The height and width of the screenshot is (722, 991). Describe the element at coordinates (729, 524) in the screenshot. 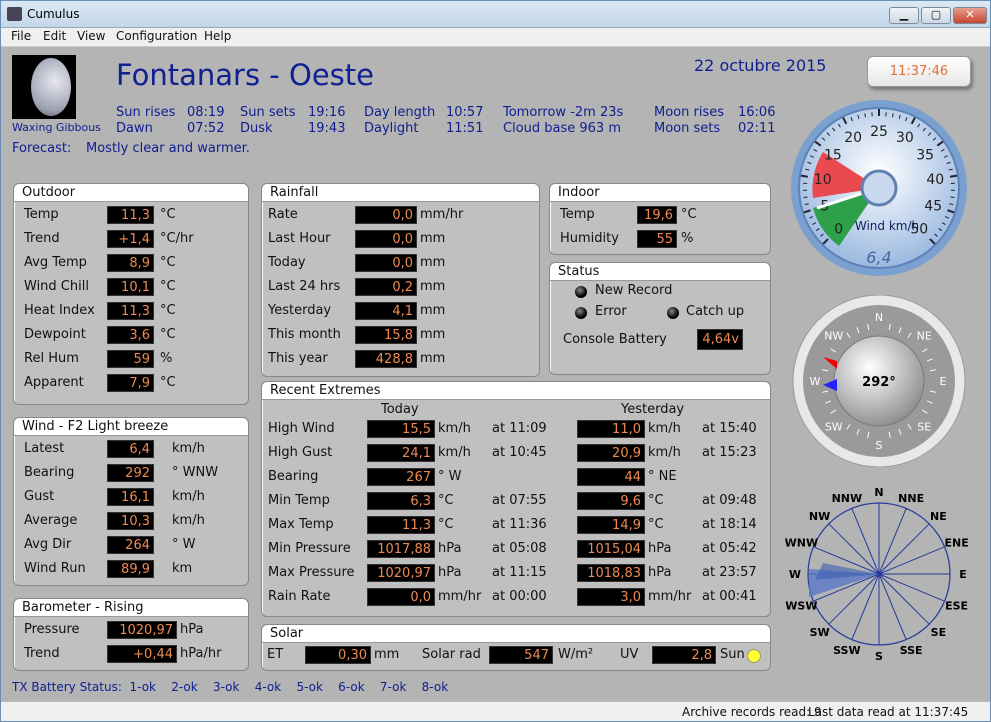

I see `extreme-yesterday-time: at 18:14` at that location.